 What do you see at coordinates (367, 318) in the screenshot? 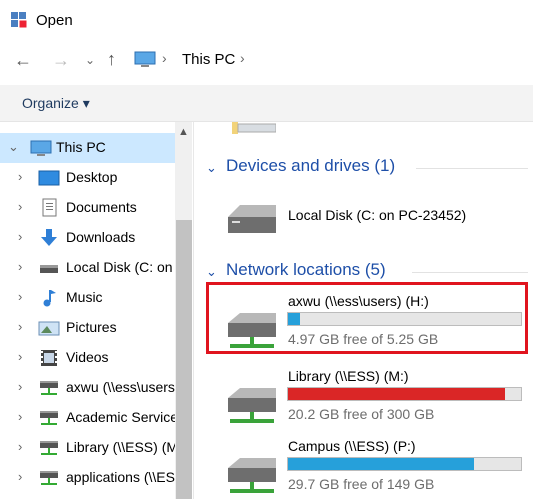
I see `highlight-box` at bounding box center [367, 318].